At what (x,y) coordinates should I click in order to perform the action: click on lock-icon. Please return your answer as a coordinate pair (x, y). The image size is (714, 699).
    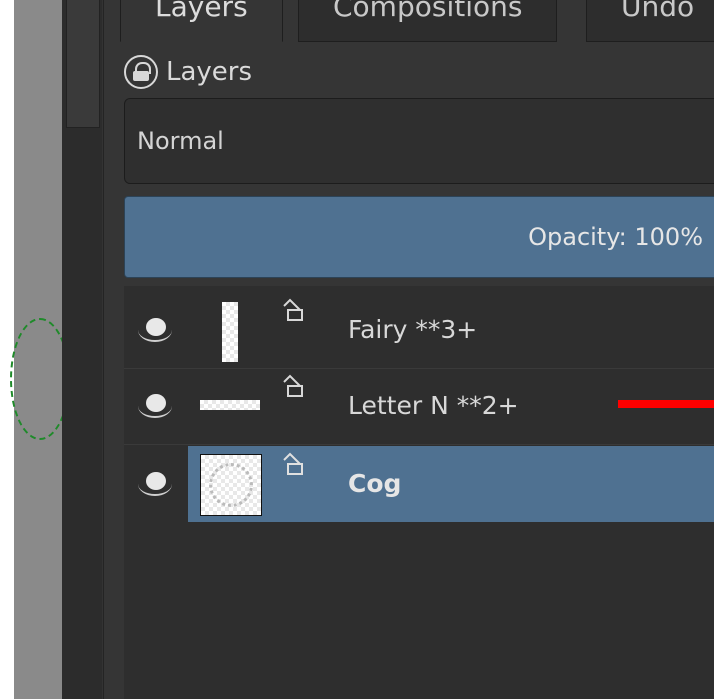
    Looking at the image, I should click on (141, 72).